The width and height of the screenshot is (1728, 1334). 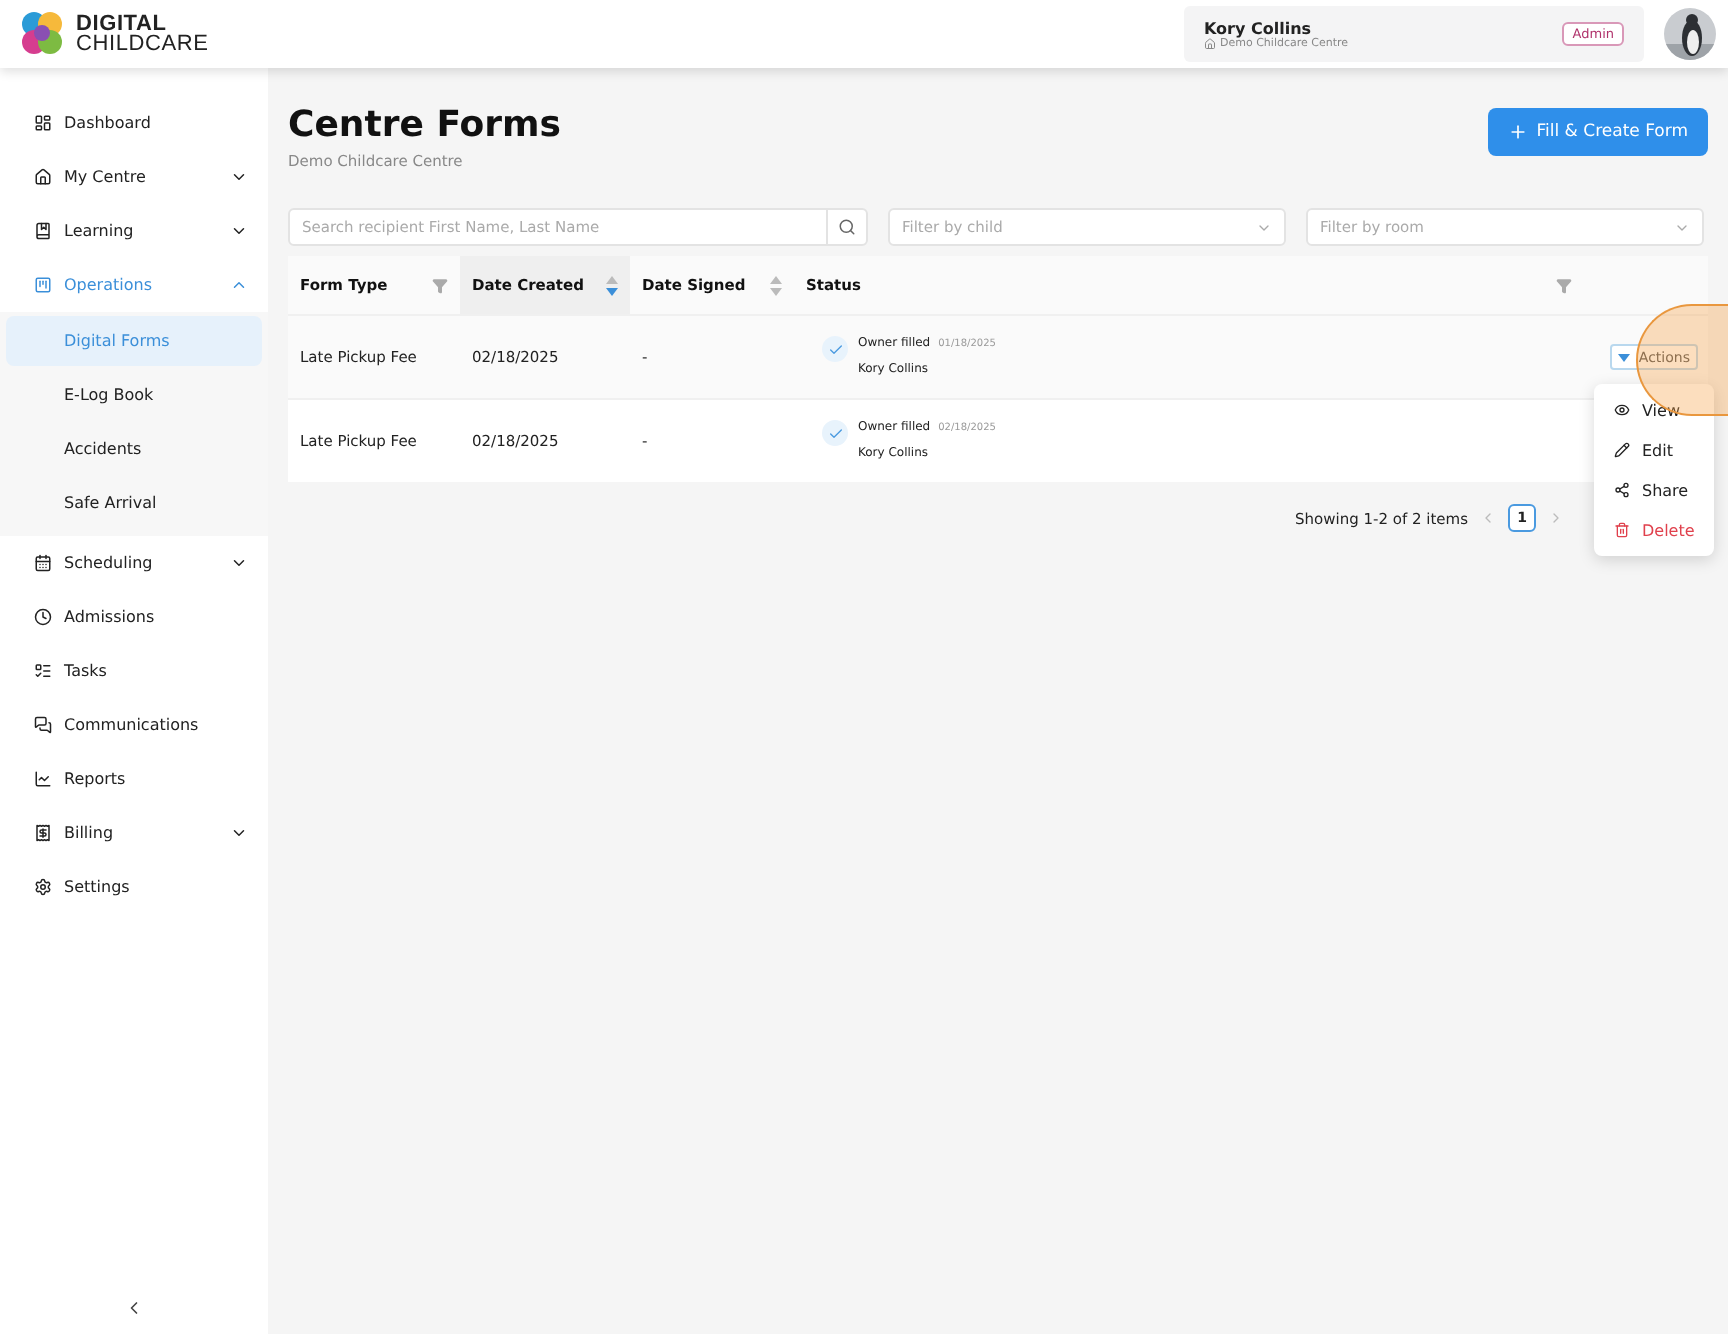 I want to click on sidebar-item: Scheduling, so click(x=134, y=563).